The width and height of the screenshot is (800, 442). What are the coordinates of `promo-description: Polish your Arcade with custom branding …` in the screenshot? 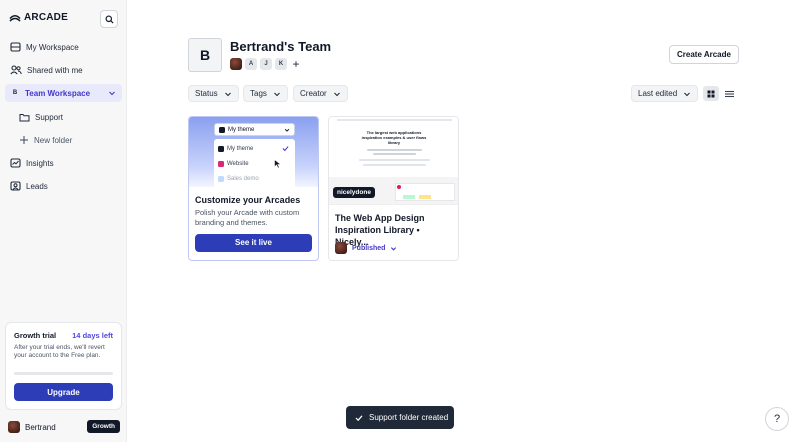 It's located at (247, 217).